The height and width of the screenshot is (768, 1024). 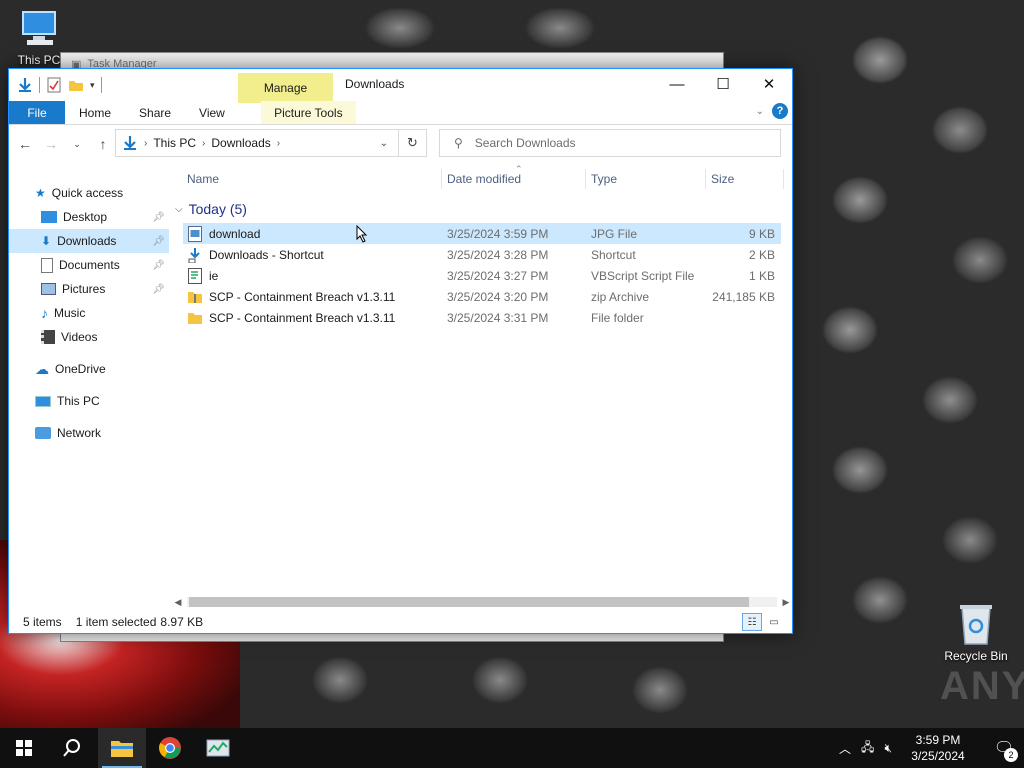 I want to click on window-controls: — ☐ ✕, so click(x=723, y=84).